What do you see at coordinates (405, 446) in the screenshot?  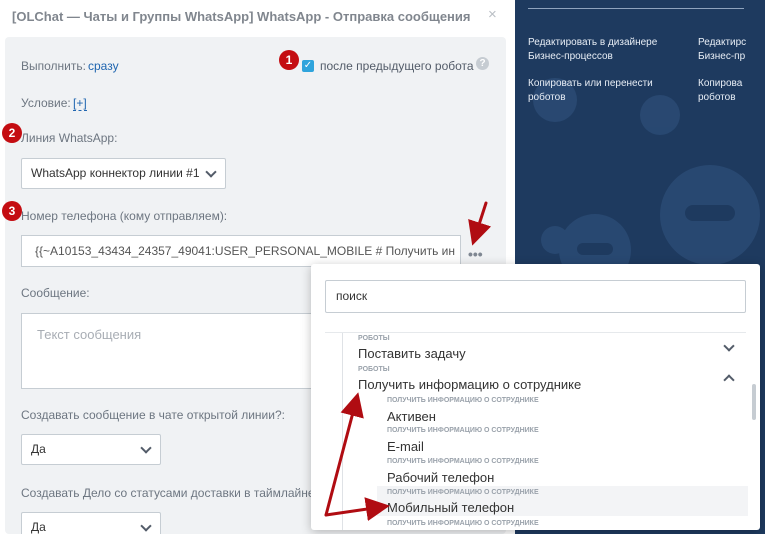 I see `list-item-email: E-mail` at bounding box center [405, 446].